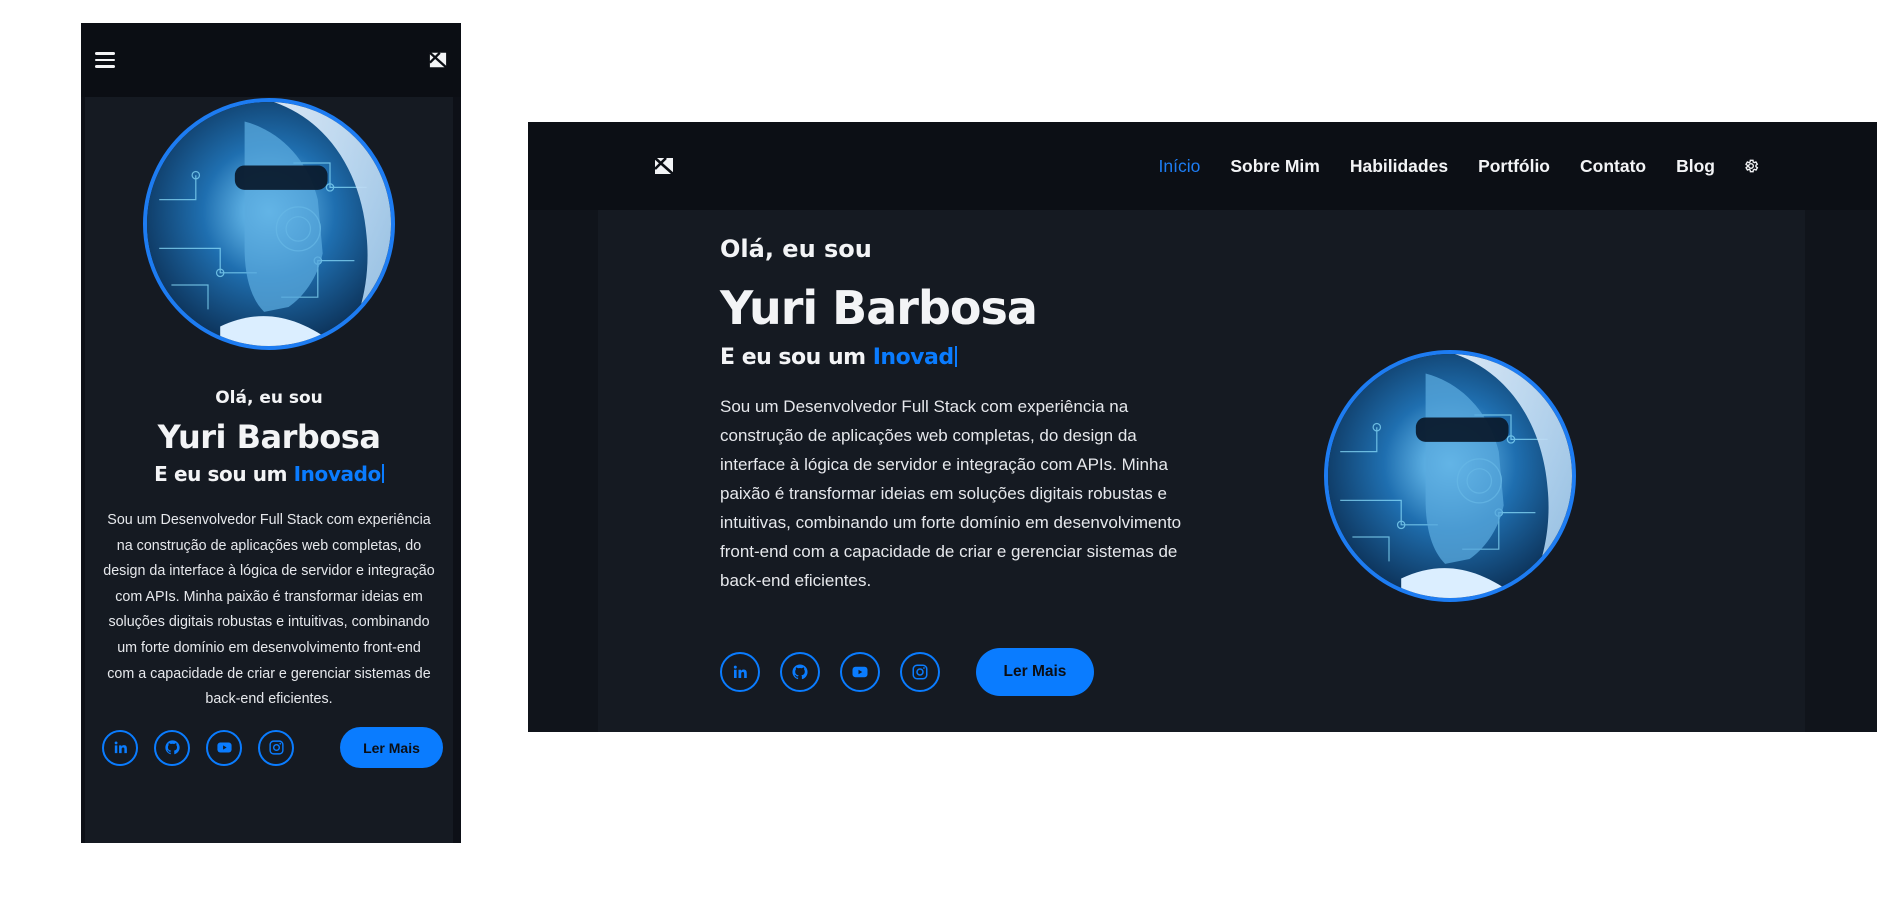 The image size is (1901, 912). Describe the element at coordinates (337, 474) in the screenshot. I see `role-typed-text: Inovado` at that location.